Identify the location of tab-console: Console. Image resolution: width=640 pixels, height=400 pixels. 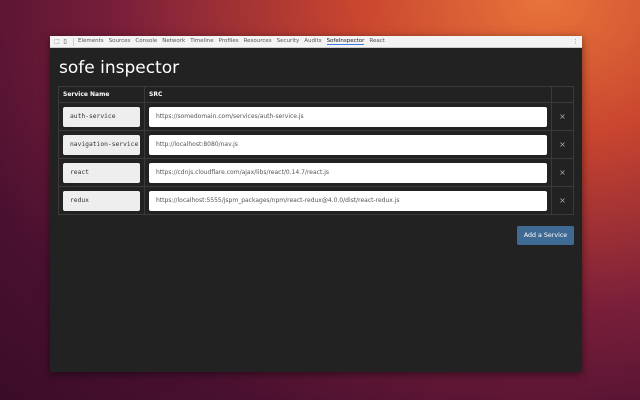
(146, 41).